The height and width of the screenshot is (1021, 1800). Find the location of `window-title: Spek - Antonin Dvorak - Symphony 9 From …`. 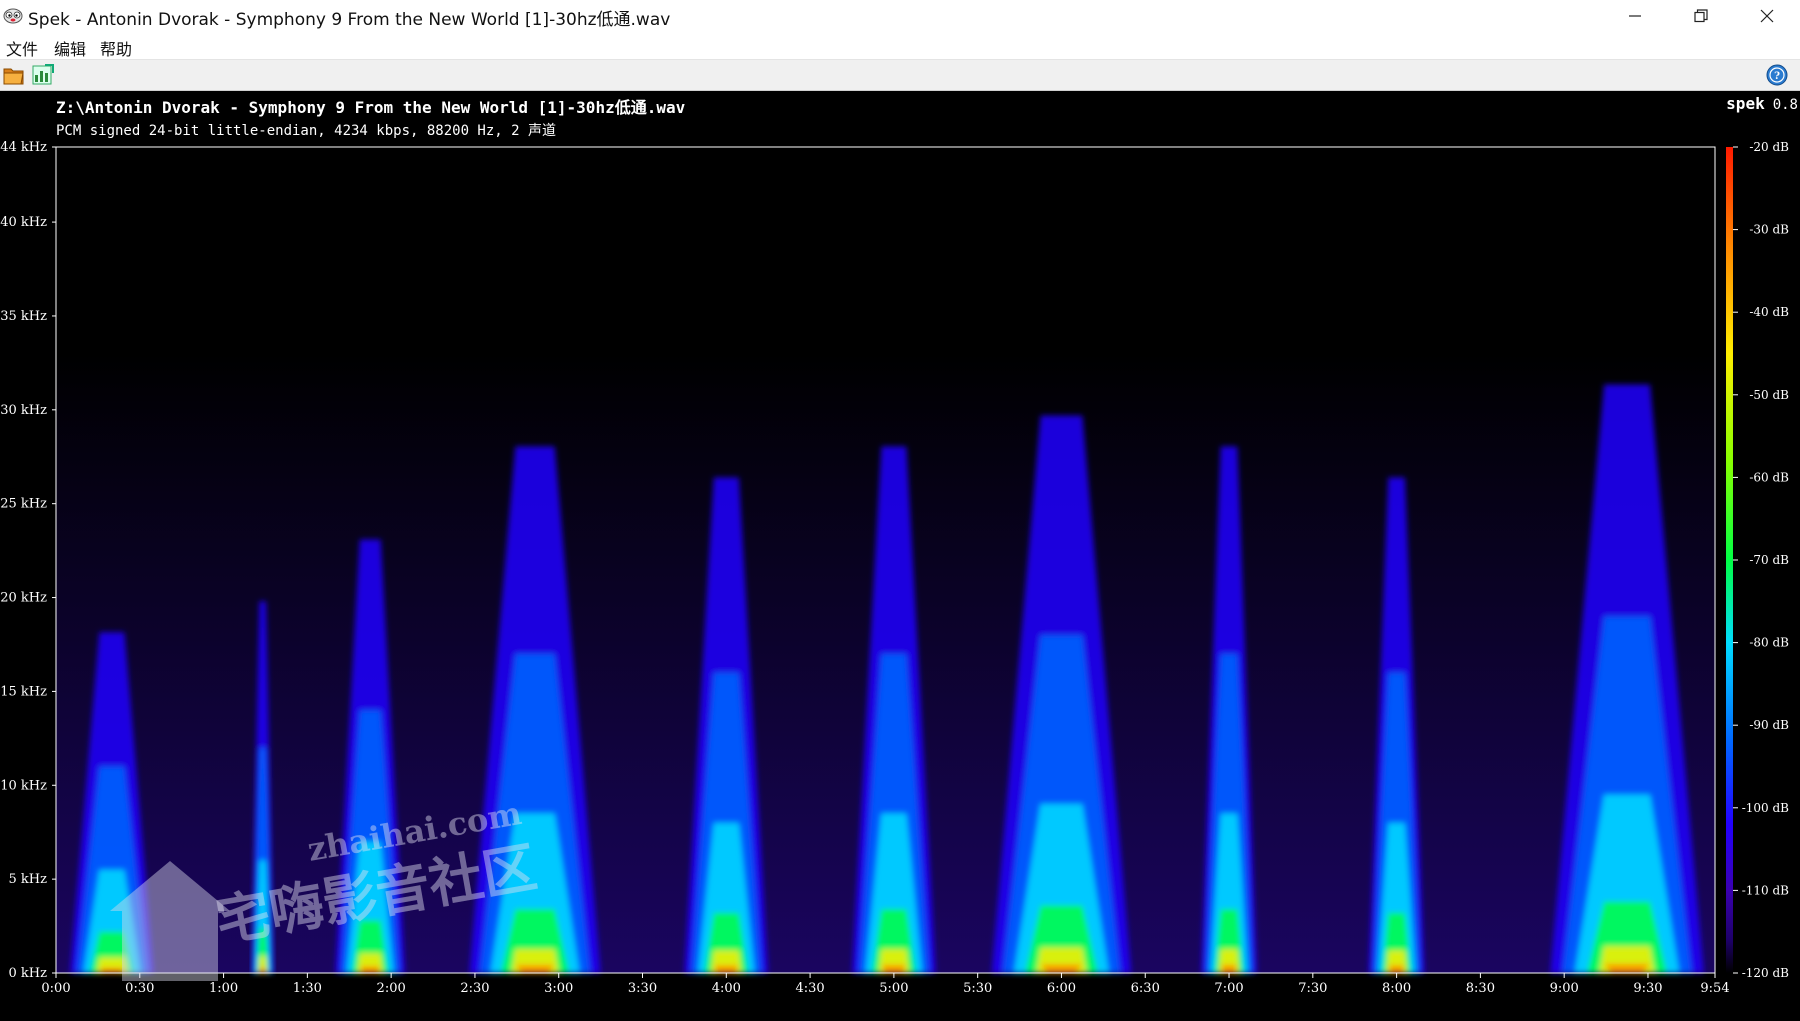

window-title: Spek - Antonin Dvorak - Symphony 9 From … is located at coordinates (349, 20).